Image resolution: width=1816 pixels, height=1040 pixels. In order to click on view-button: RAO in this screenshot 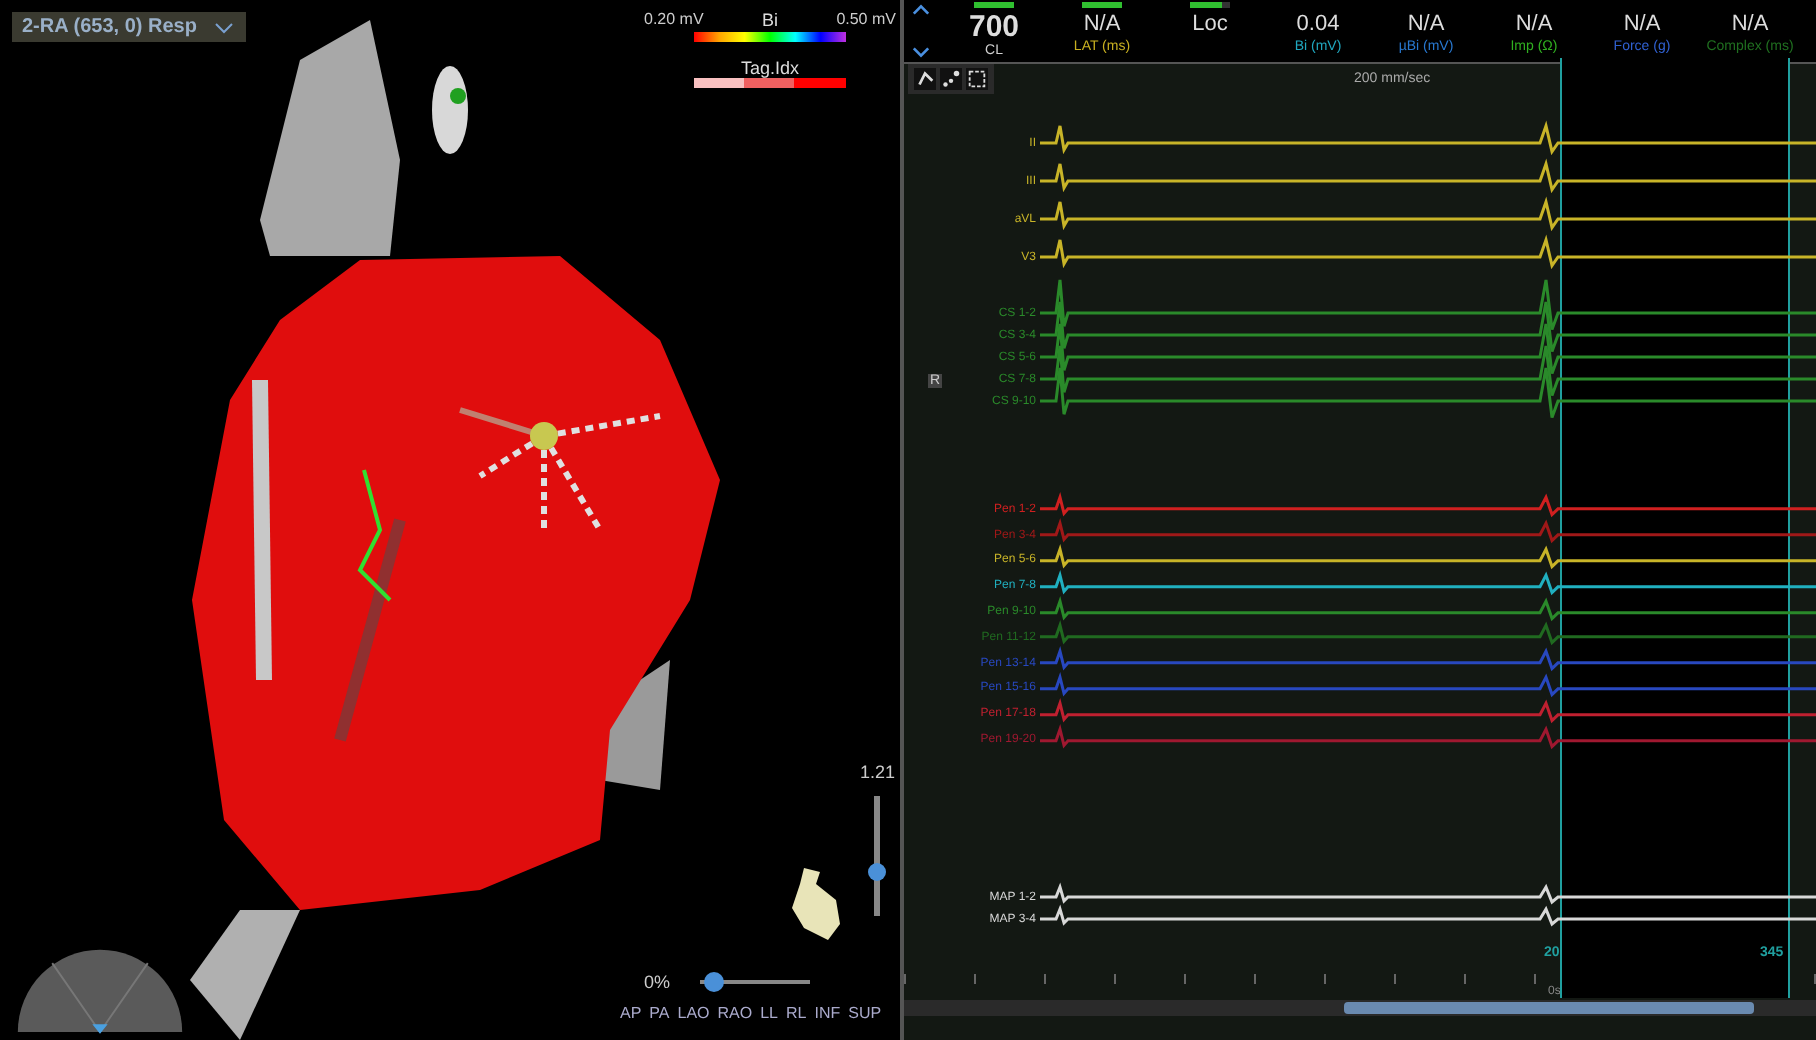, I will do `click(735, 1013)`.